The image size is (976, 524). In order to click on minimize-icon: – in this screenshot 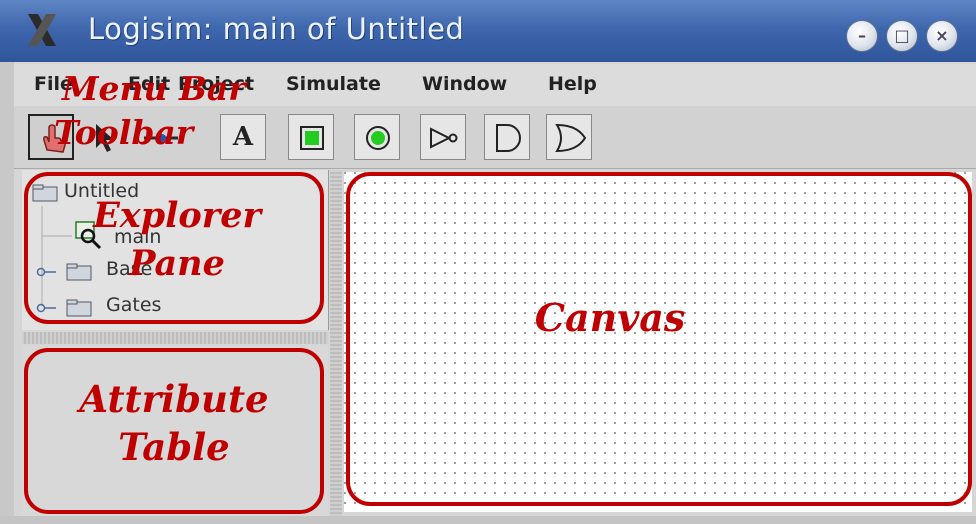, I will do `click(862, 35)`.